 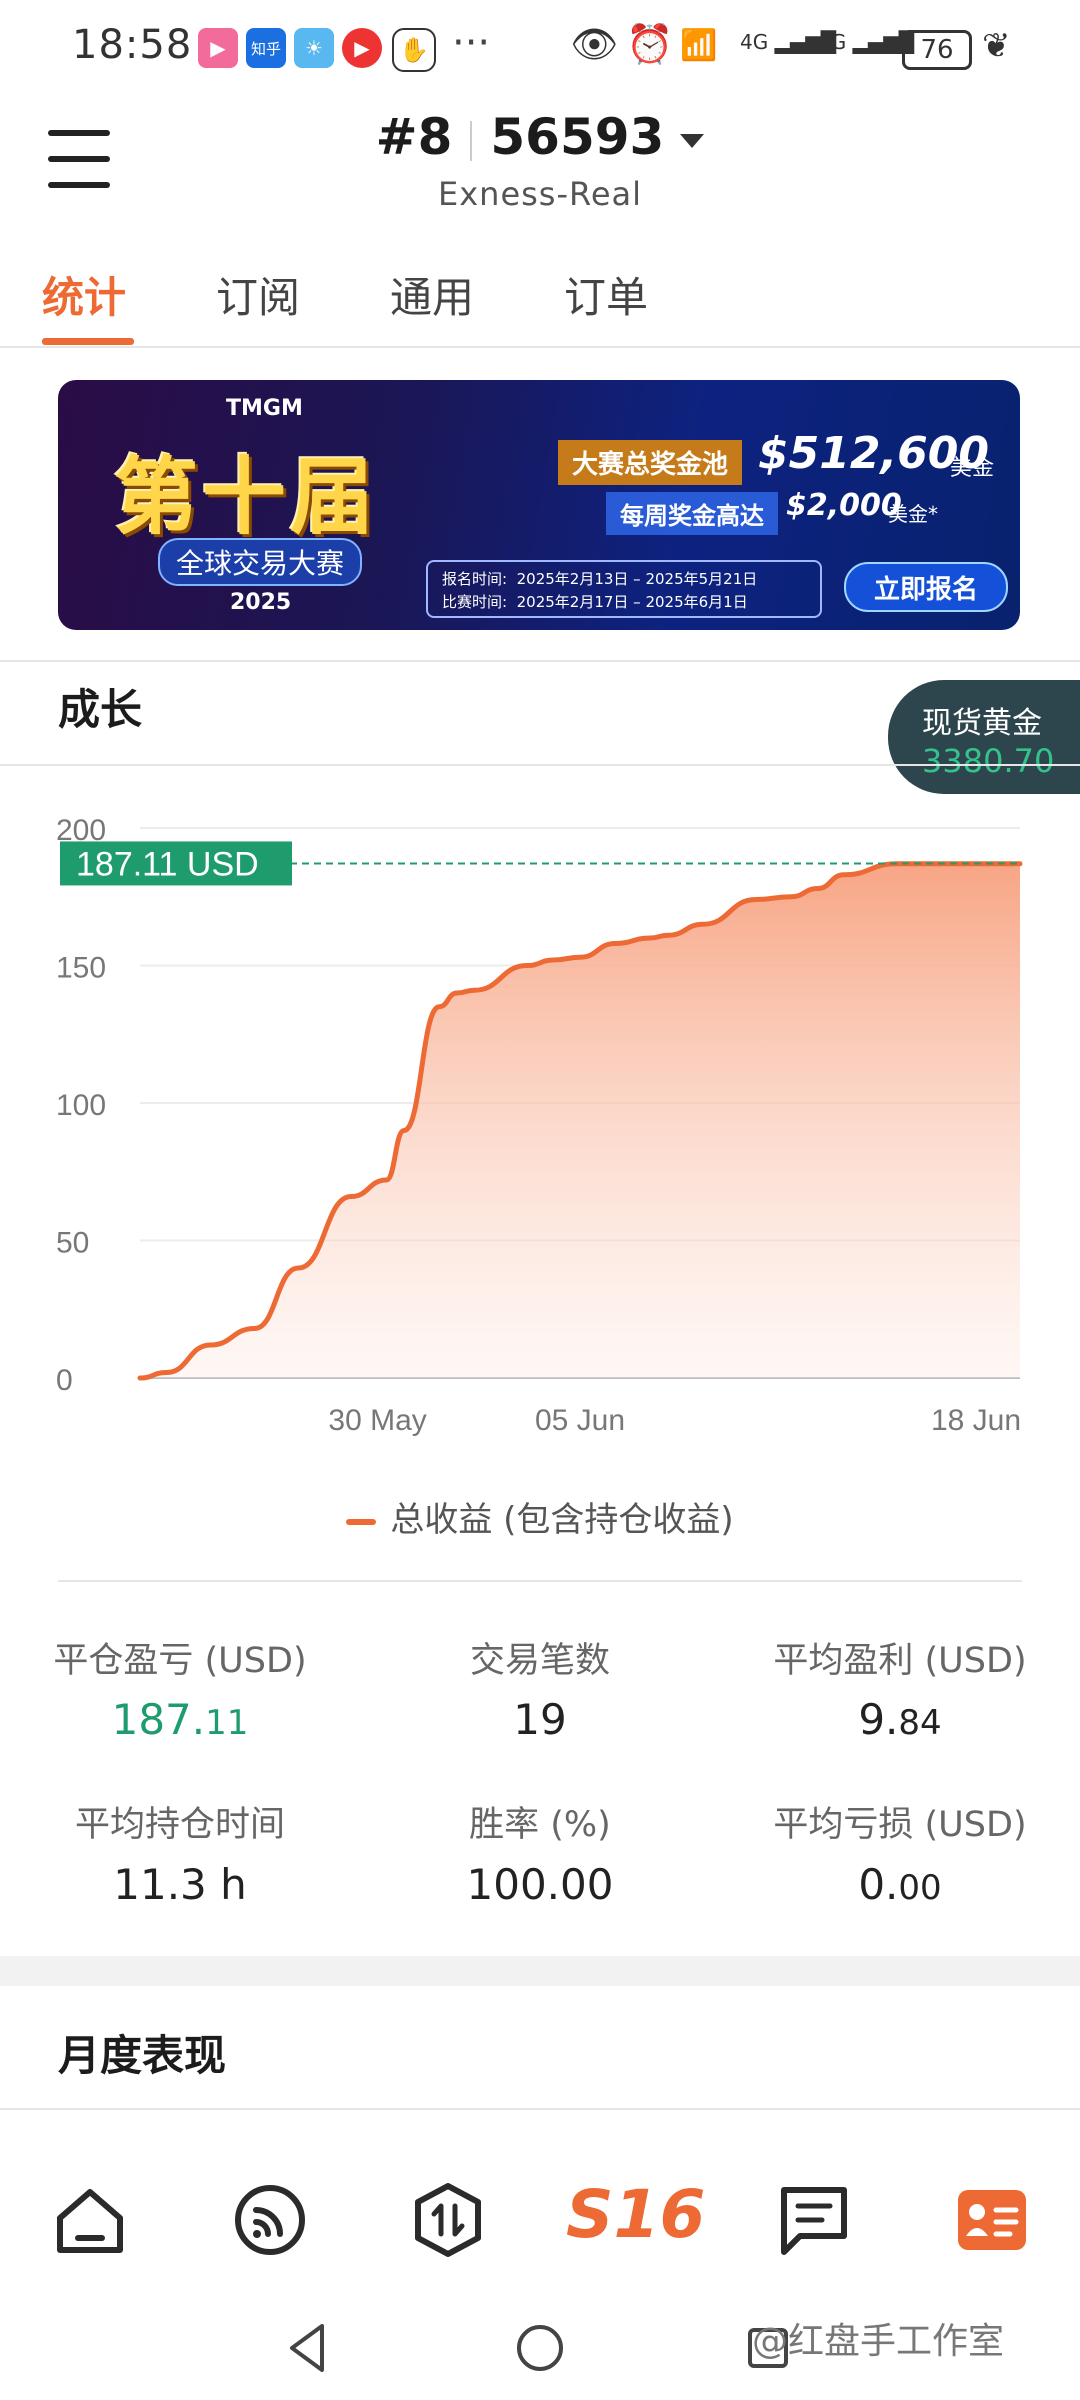 I want to click on stat-value-avg-profit: 9.84, so click(x=900, y=1719).